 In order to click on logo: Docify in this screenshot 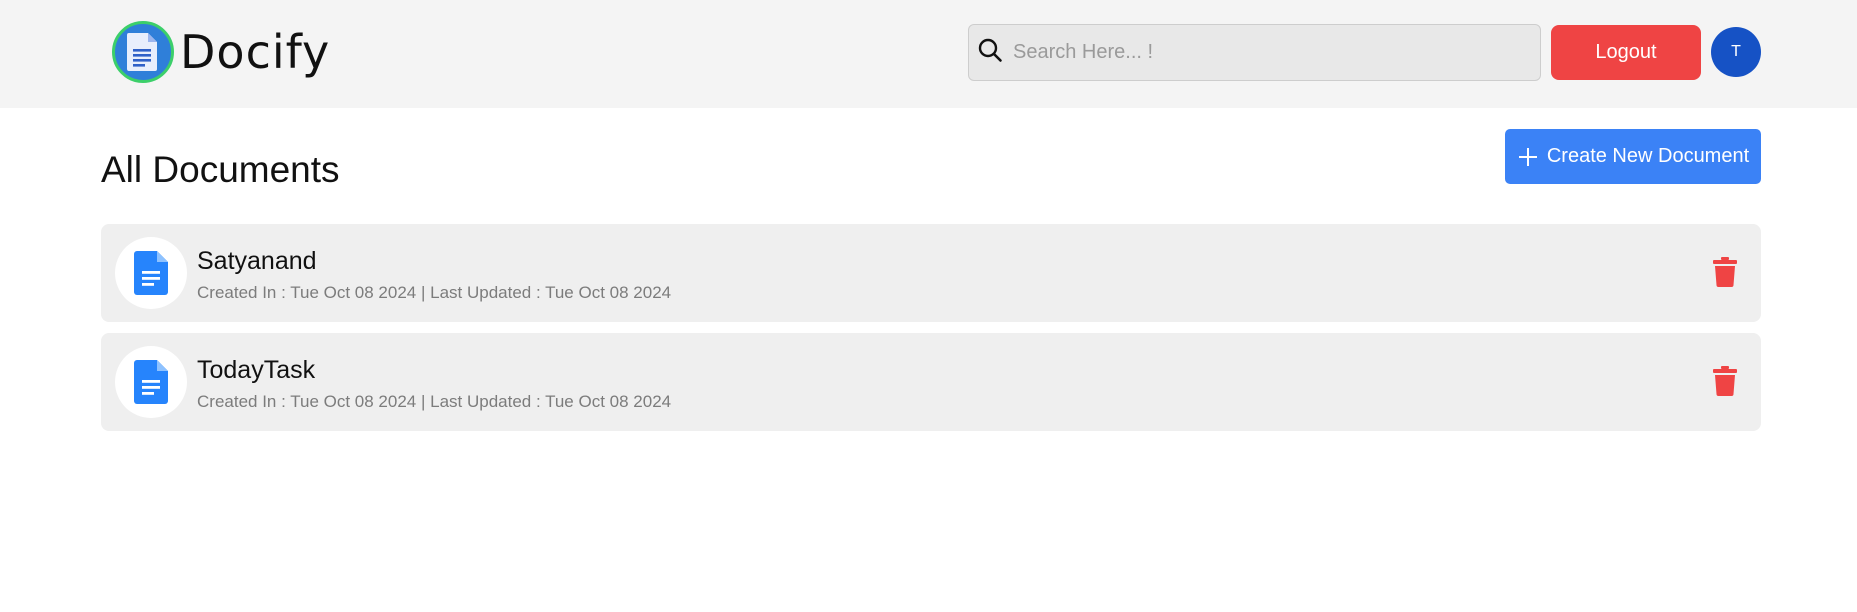, I will do `click(221, 52)`.